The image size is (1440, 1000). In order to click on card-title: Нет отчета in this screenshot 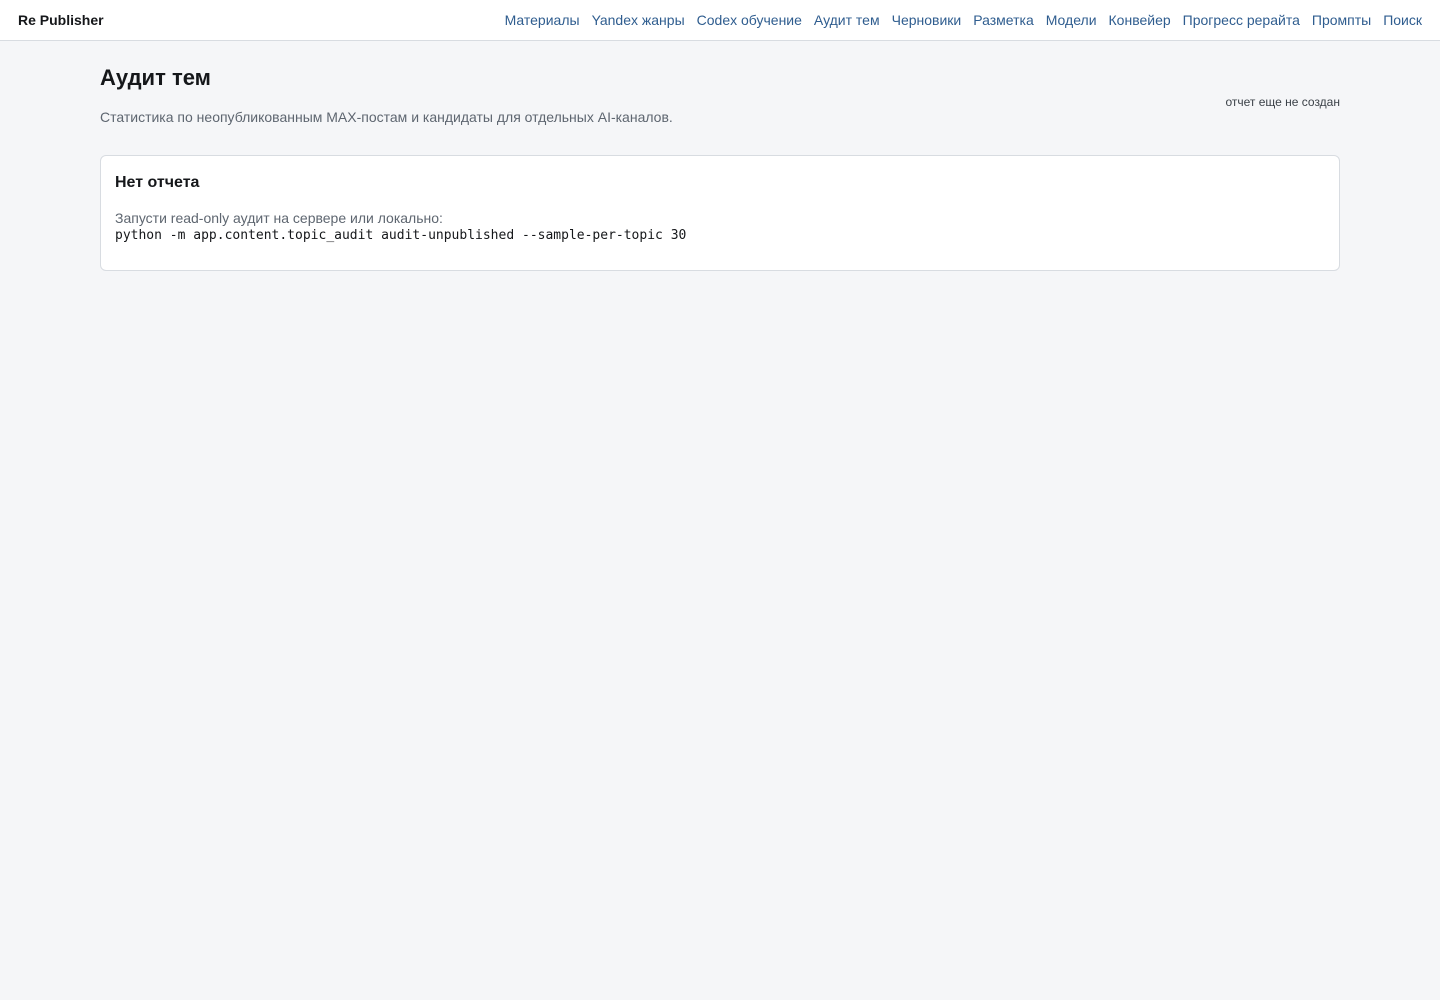, I will do `click(157, 182)`.